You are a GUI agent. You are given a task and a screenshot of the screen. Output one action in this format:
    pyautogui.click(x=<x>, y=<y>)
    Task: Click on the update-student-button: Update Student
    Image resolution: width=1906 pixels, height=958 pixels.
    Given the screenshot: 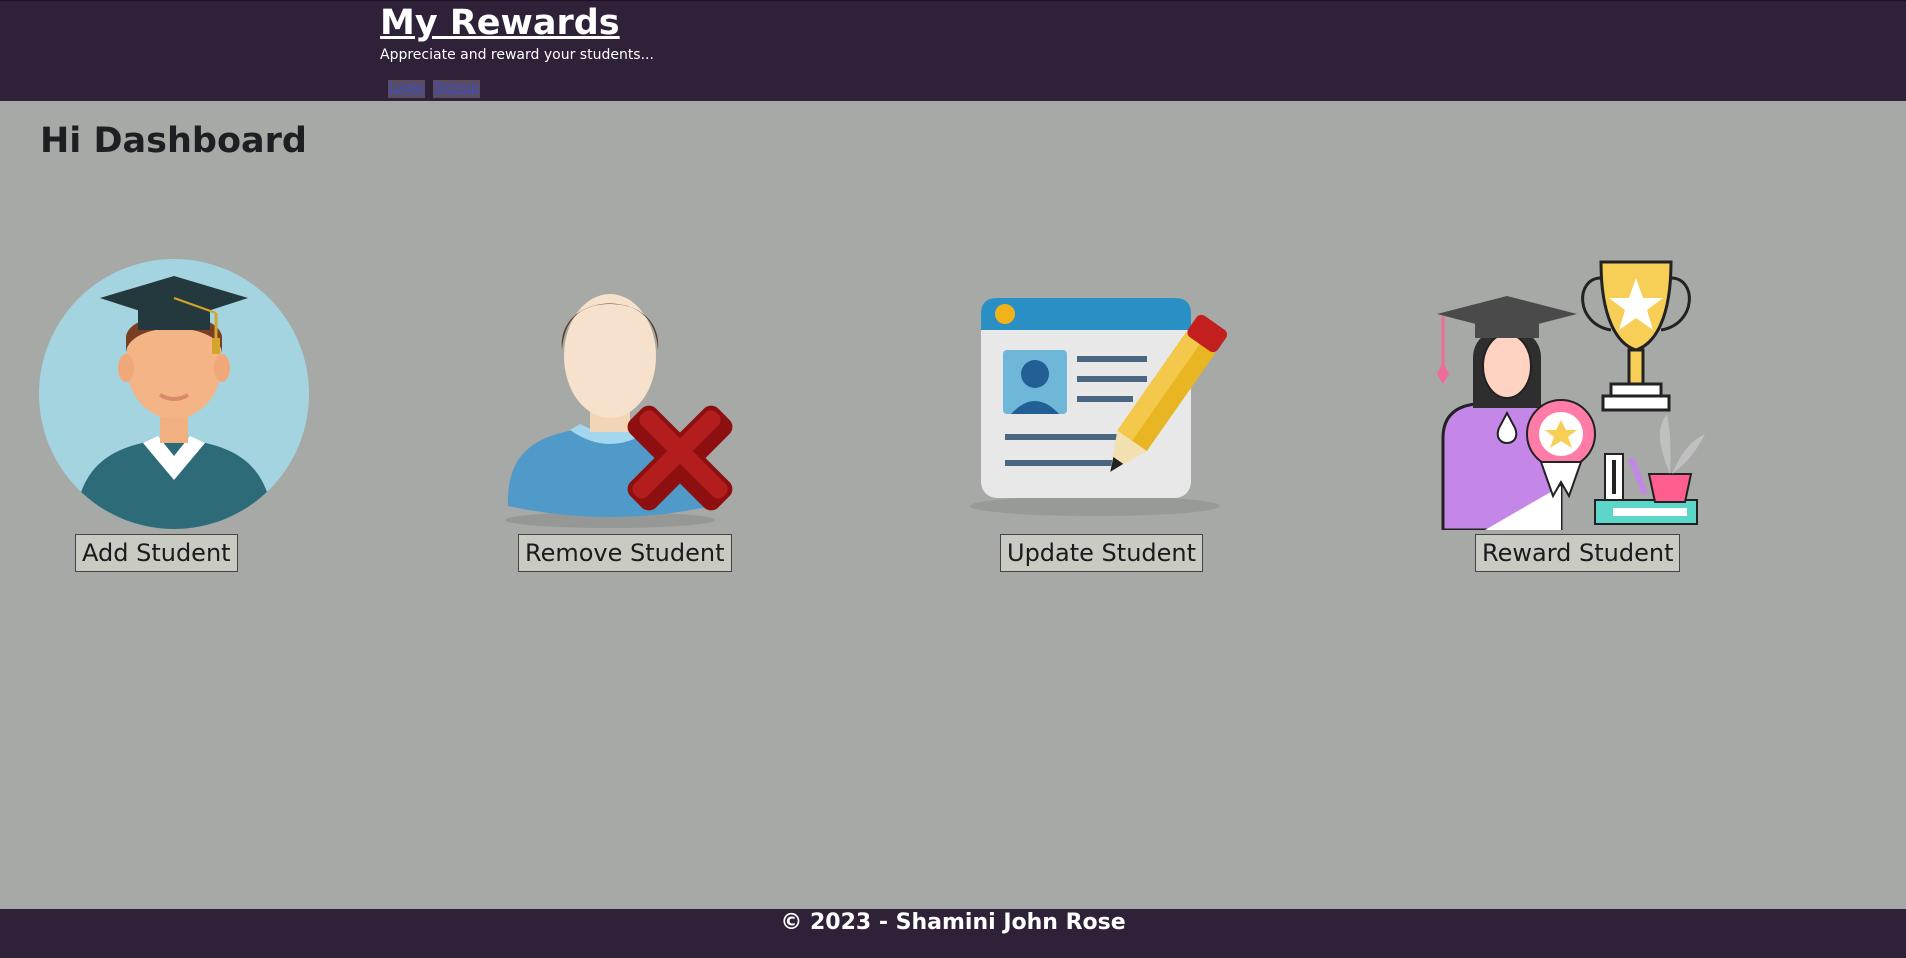 What is the action you would take?
    pyautogui.click(x=1102, y=553)
    